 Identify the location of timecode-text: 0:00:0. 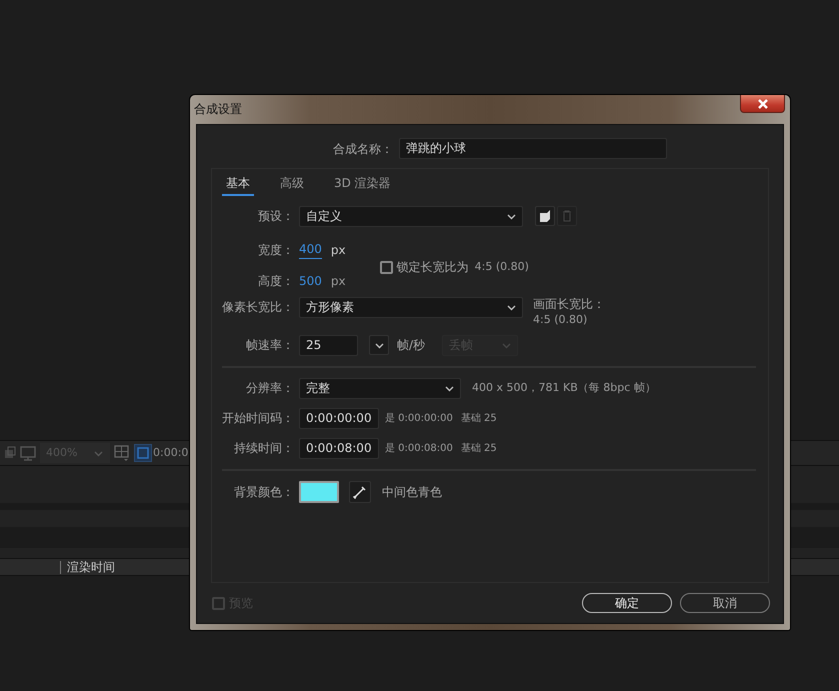
(170, 452).